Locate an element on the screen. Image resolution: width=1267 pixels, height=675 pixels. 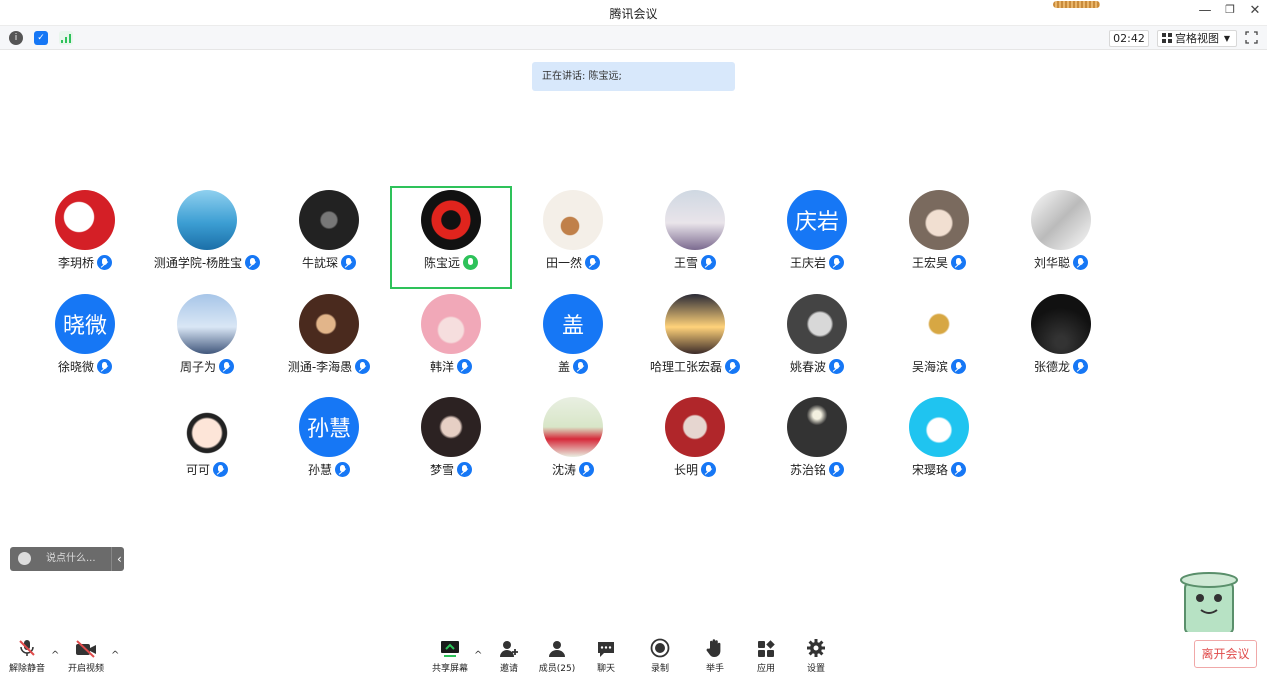
participant-name: 王雪 is located at coordinates (685, 263).